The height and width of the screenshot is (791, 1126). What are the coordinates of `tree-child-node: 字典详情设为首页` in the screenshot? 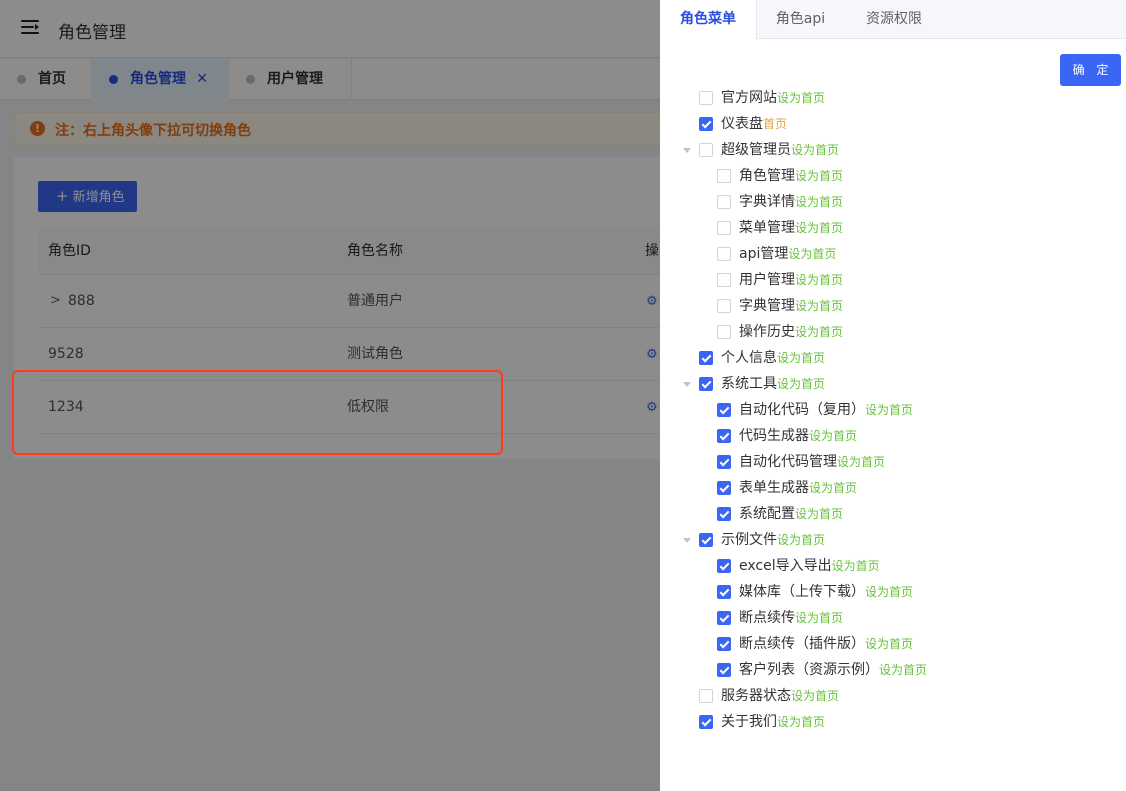 It's located at (893, 202).